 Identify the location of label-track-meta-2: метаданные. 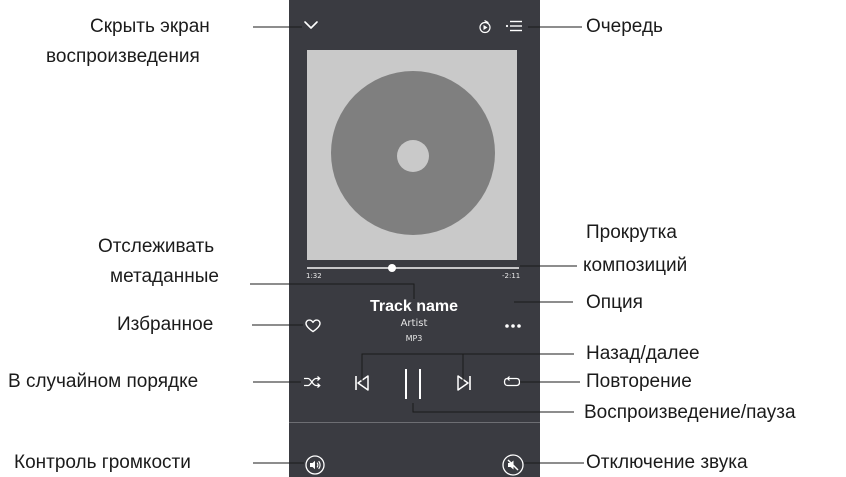
(164, 276).